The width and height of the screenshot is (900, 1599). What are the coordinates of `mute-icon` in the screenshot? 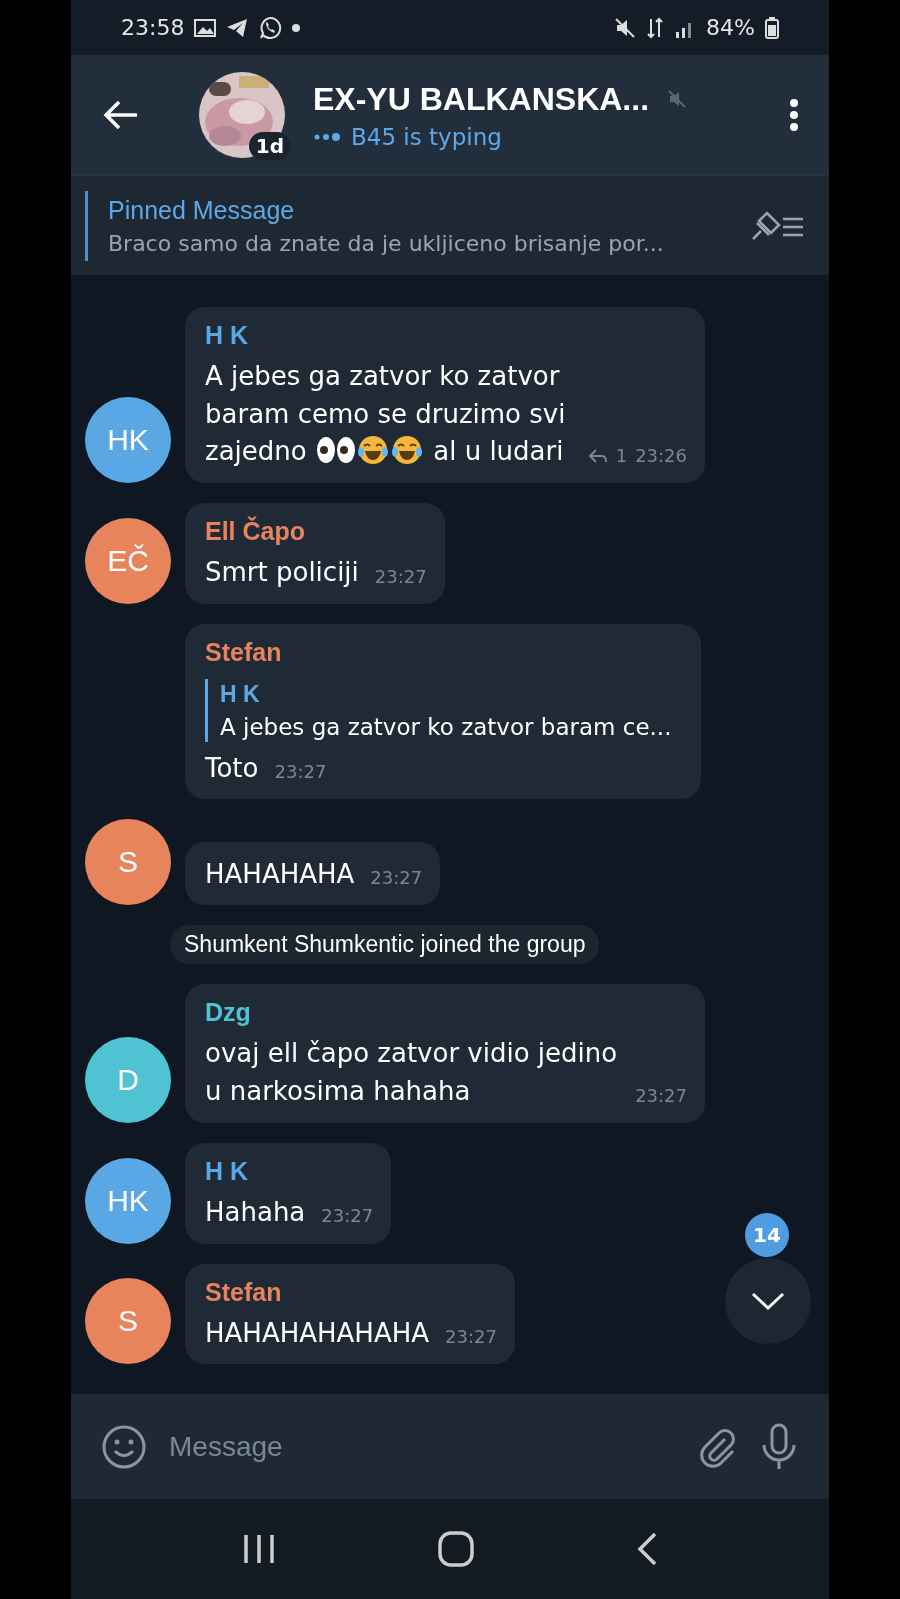 It's located at (625, 27).